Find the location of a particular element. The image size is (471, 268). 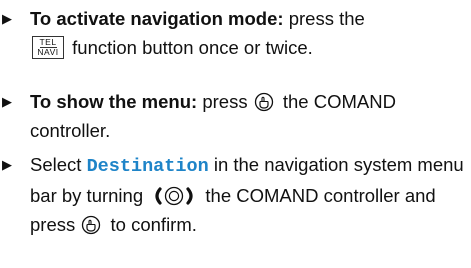

tel-navi-button-icon: TEL NAVI is located at coordinates (48, 48).